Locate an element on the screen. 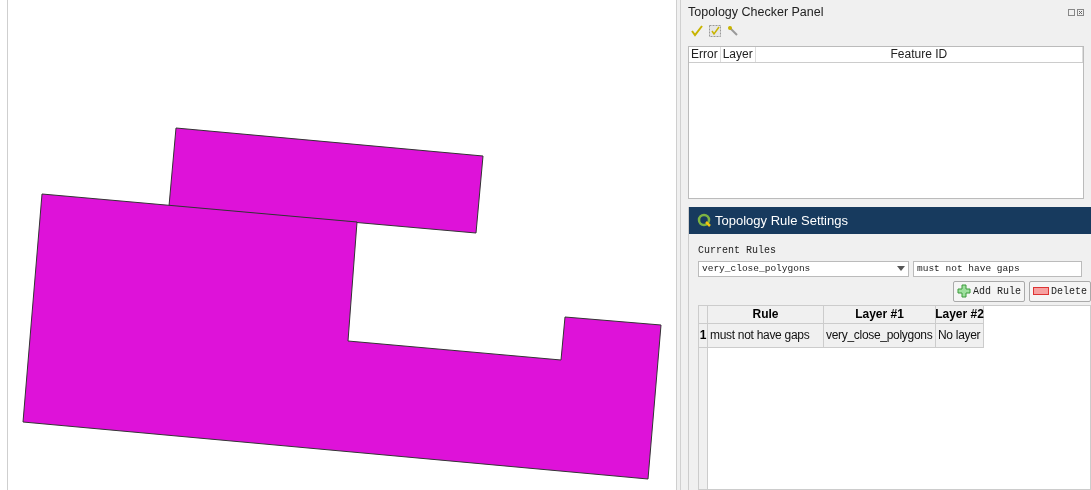 The height and width of the screenshot is (490, 1091). delete-button: Delete is located at coordinates (1060, 291).